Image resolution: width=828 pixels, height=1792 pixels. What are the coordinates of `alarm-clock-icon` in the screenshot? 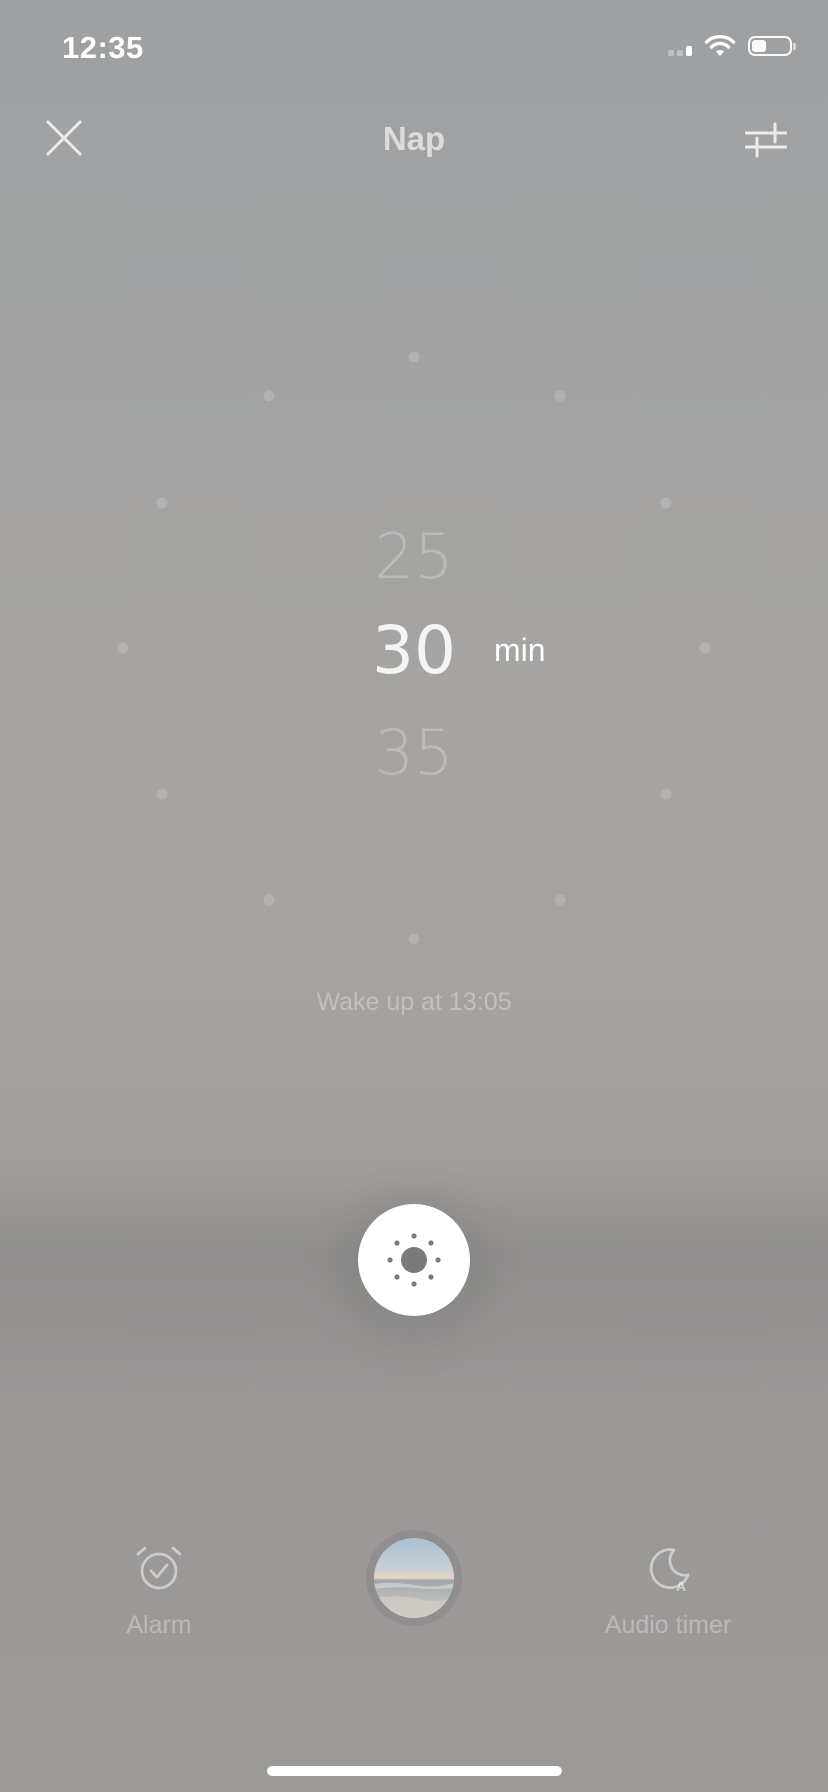 It's located at (159, 1568).